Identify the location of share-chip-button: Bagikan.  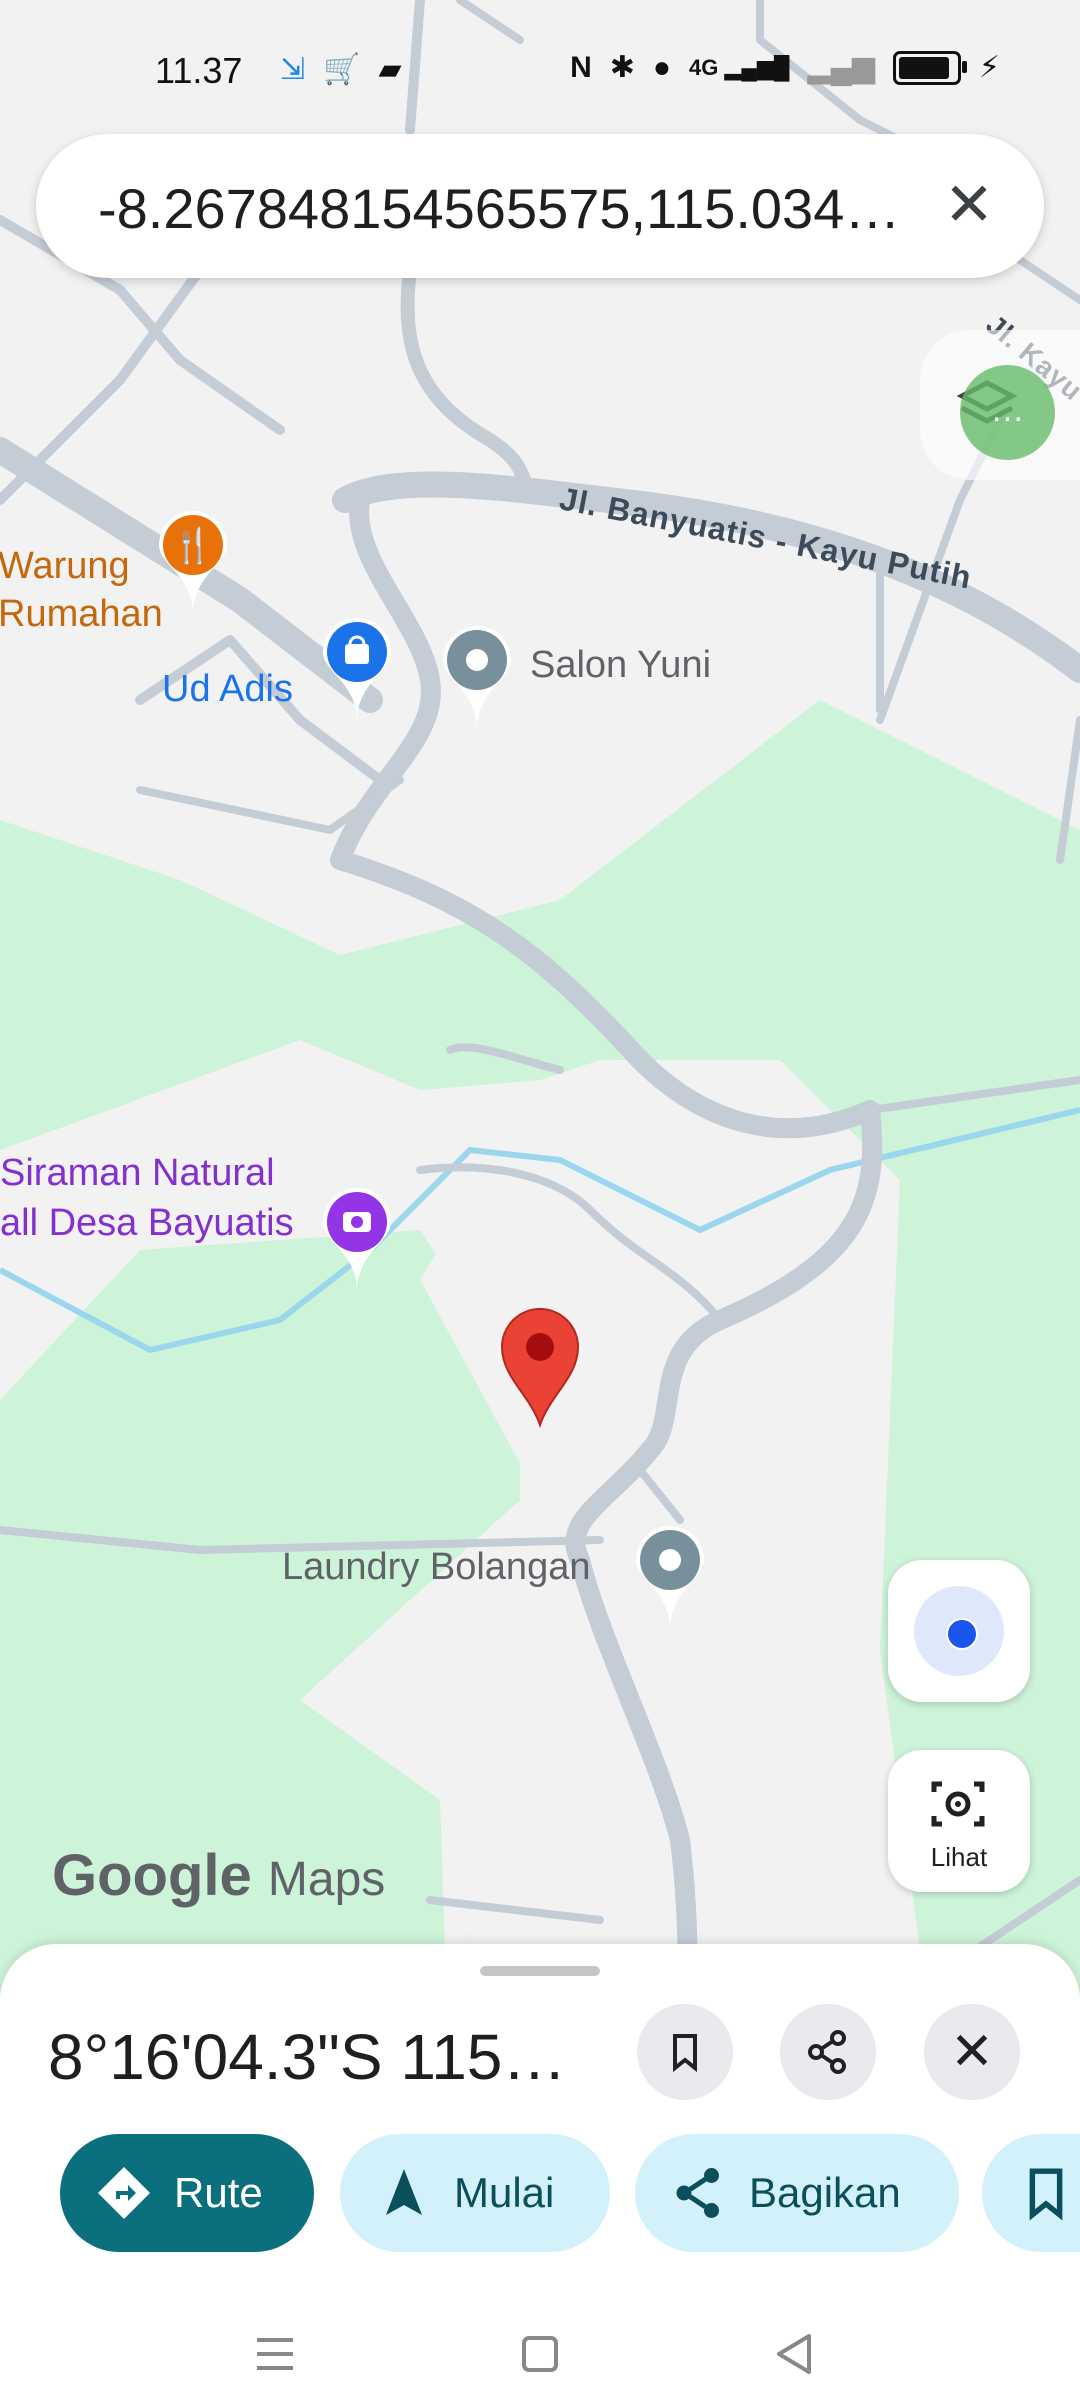
(797, 2193).